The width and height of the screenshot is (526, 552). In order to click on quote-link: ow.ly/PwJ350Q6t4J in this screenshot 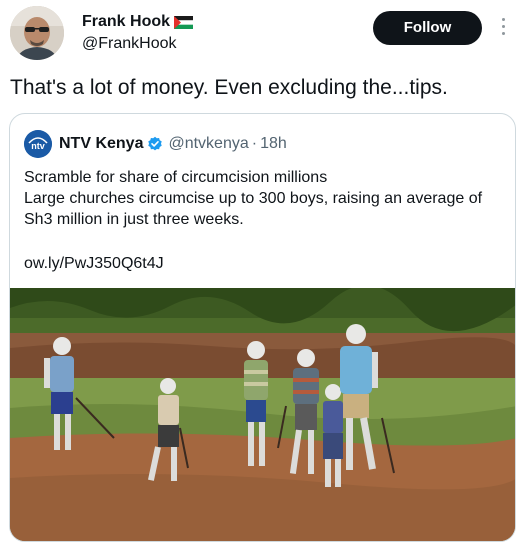, I will do `click(94, 264)`.